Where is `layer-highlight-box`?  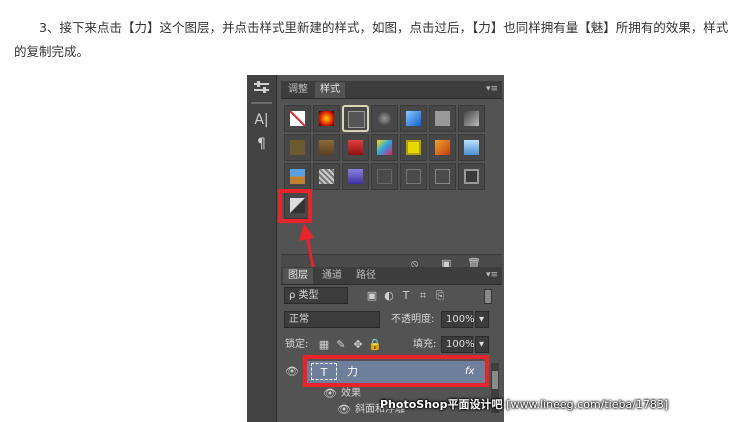
layer-highlight-box is located at coordinates (396, 371).